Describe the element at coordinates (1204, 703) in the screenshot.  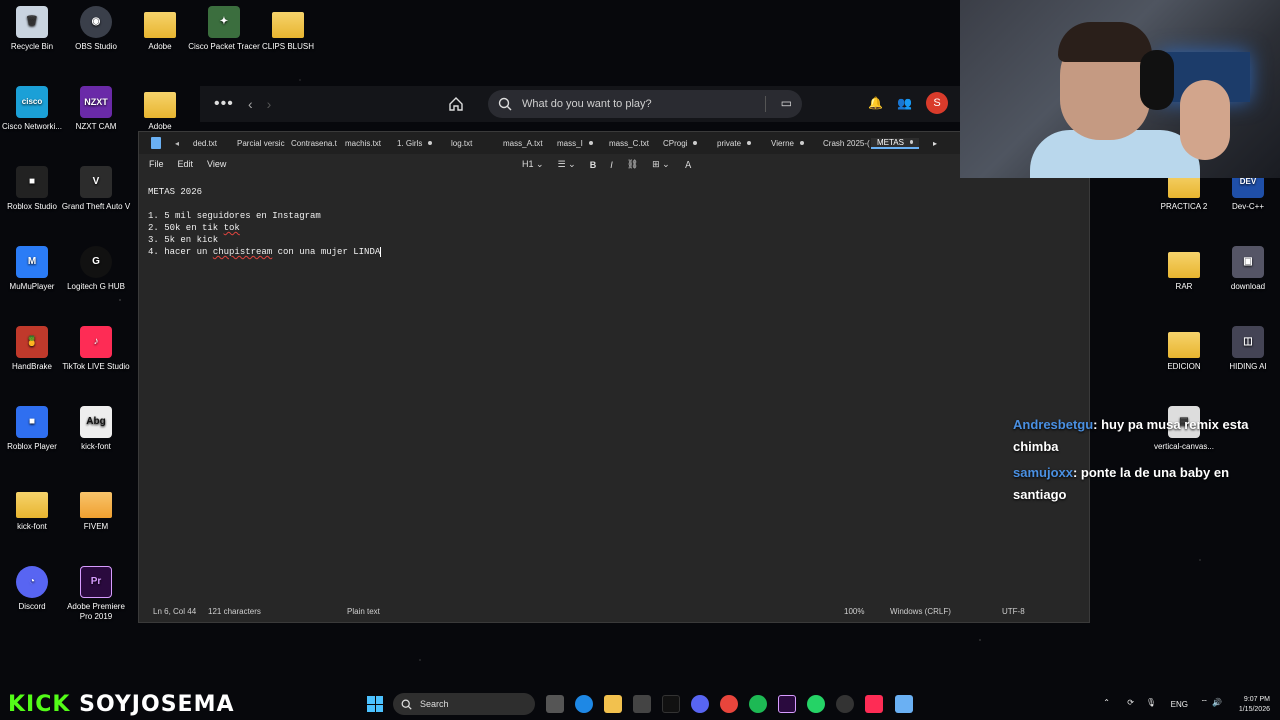
I see `wifi-icon: ⌔` at that location.